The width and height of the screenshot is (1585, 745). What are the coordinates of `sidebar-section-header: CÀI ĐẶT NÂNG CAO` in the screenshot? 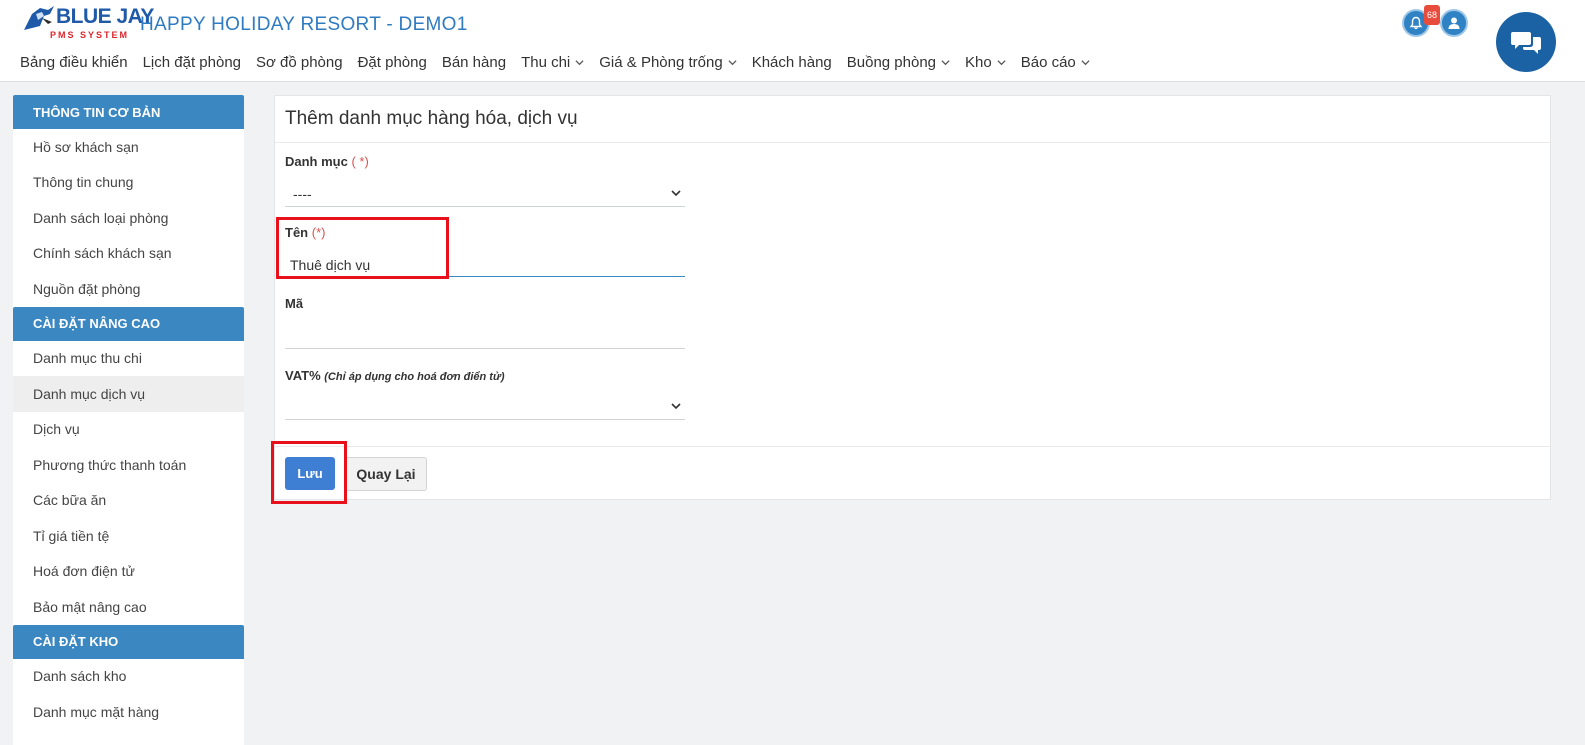 It's located at (128, 323).